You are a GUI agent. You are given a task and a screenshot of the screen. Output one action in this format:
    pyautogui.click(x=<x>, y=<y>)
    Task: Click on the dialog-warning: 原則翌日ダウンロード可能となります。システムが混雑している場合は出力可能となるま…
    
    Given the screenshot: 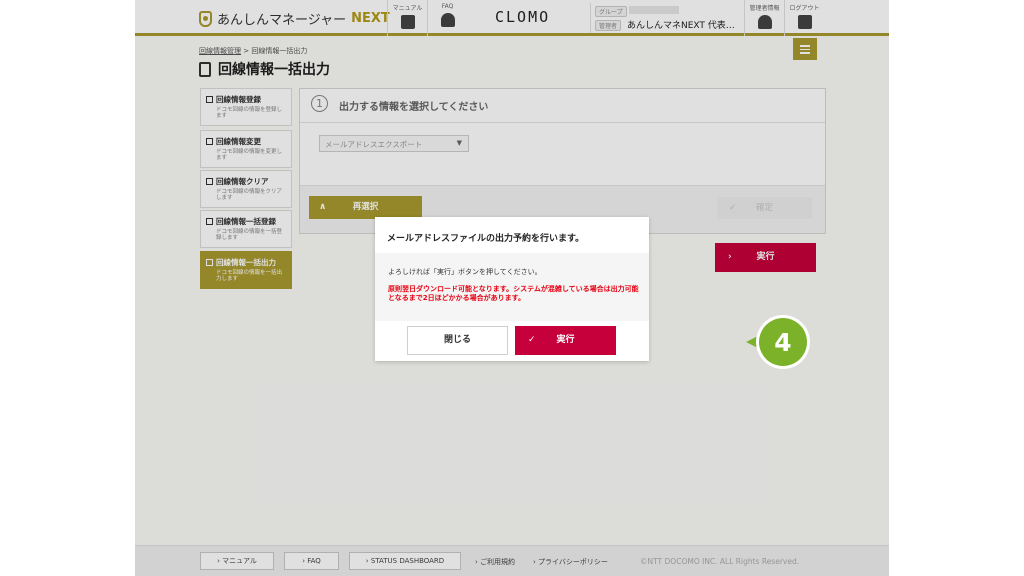 What is the action you would take?
    pyautogui.click(x=513, y=293)
    